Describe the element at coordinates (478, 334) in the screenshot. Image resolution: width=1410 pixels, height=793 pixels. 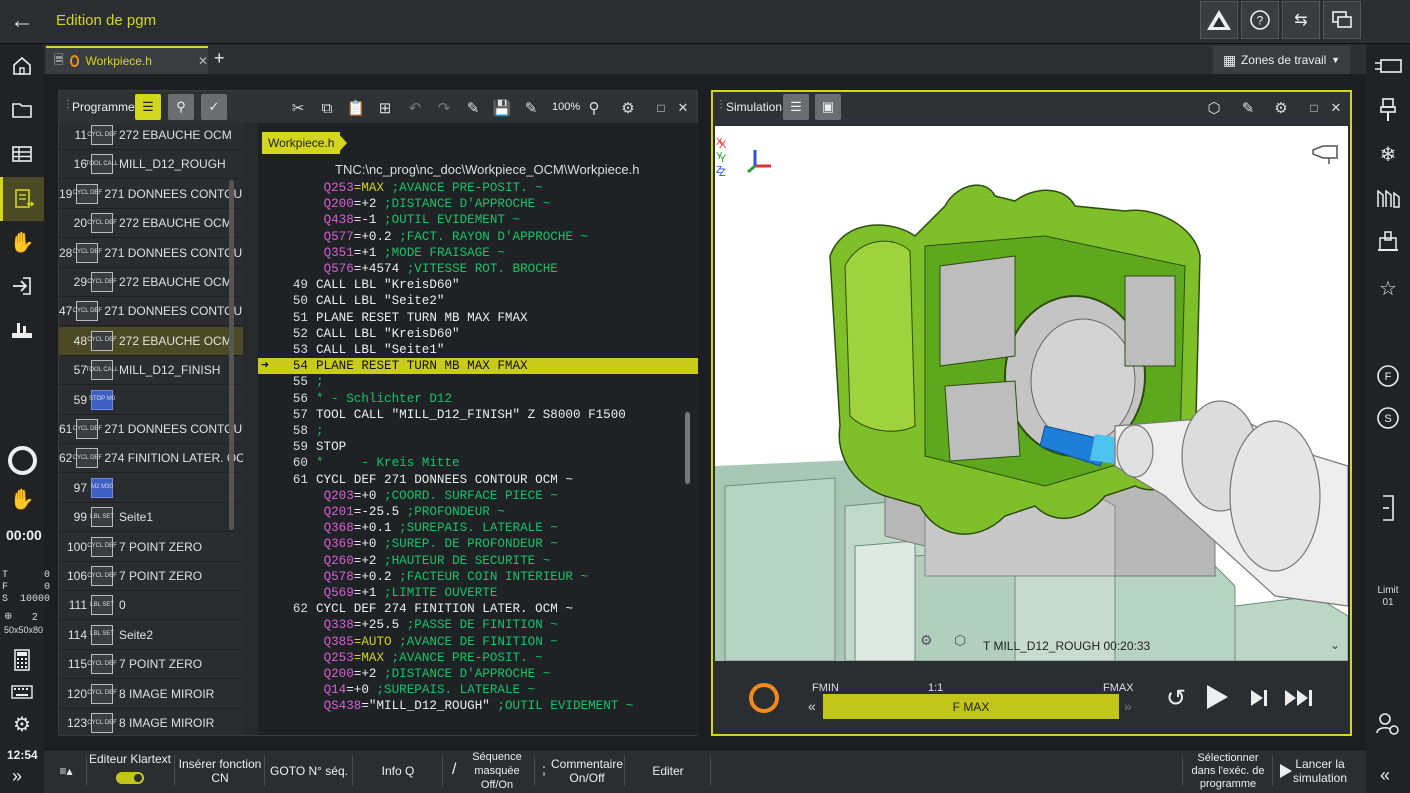
I see `code-line: 52 CALL LBL "KreisD60"` at that location.